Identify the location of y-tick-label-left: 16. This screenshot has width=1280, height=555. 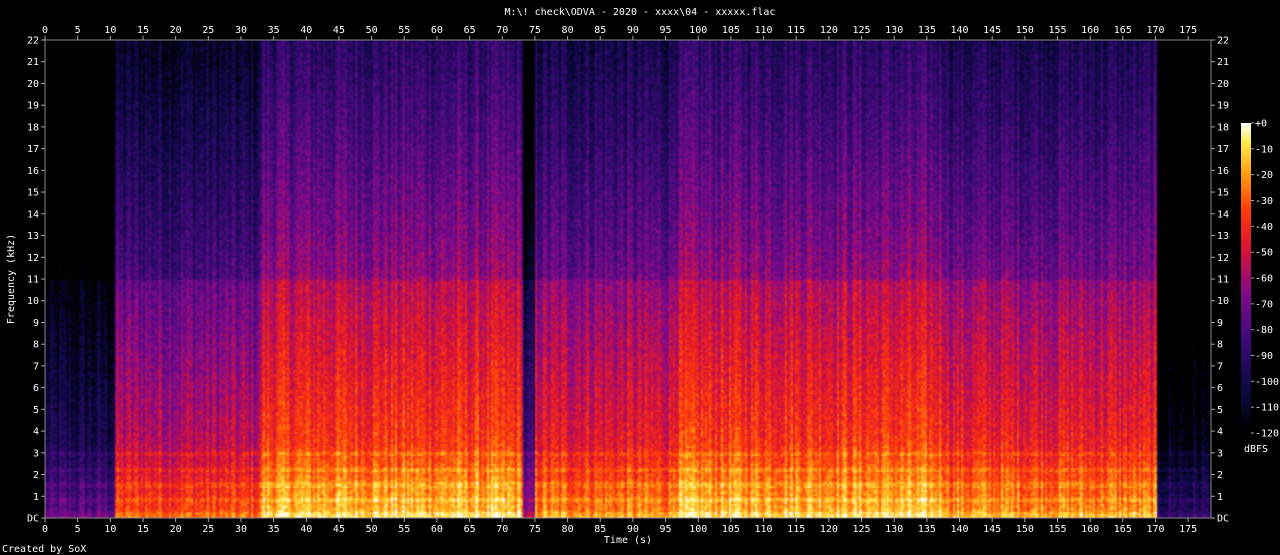
(33, 171).